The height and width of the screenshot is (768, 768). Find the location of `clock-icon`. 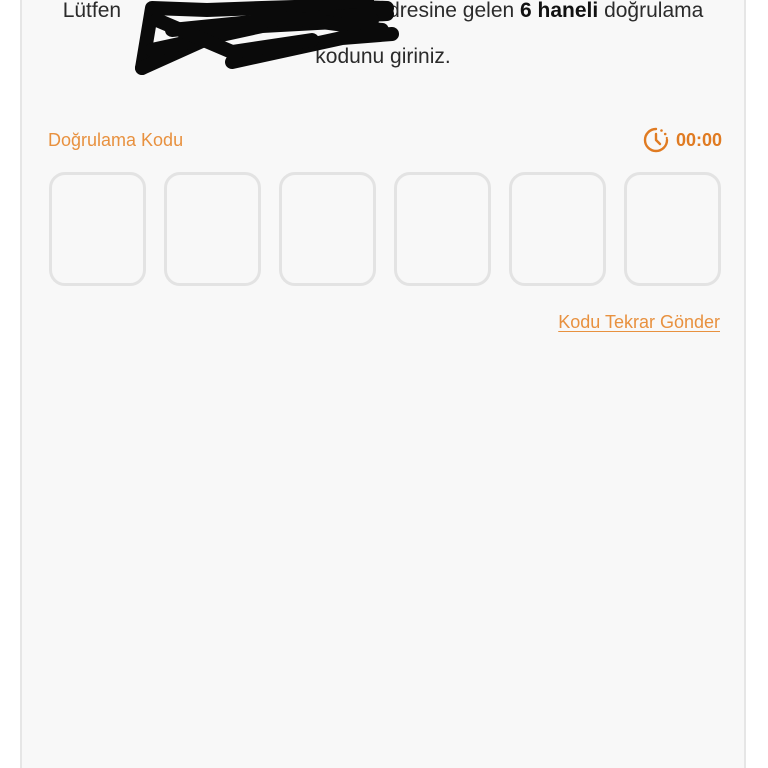

clock-icon is located at coordinates (656, 140).